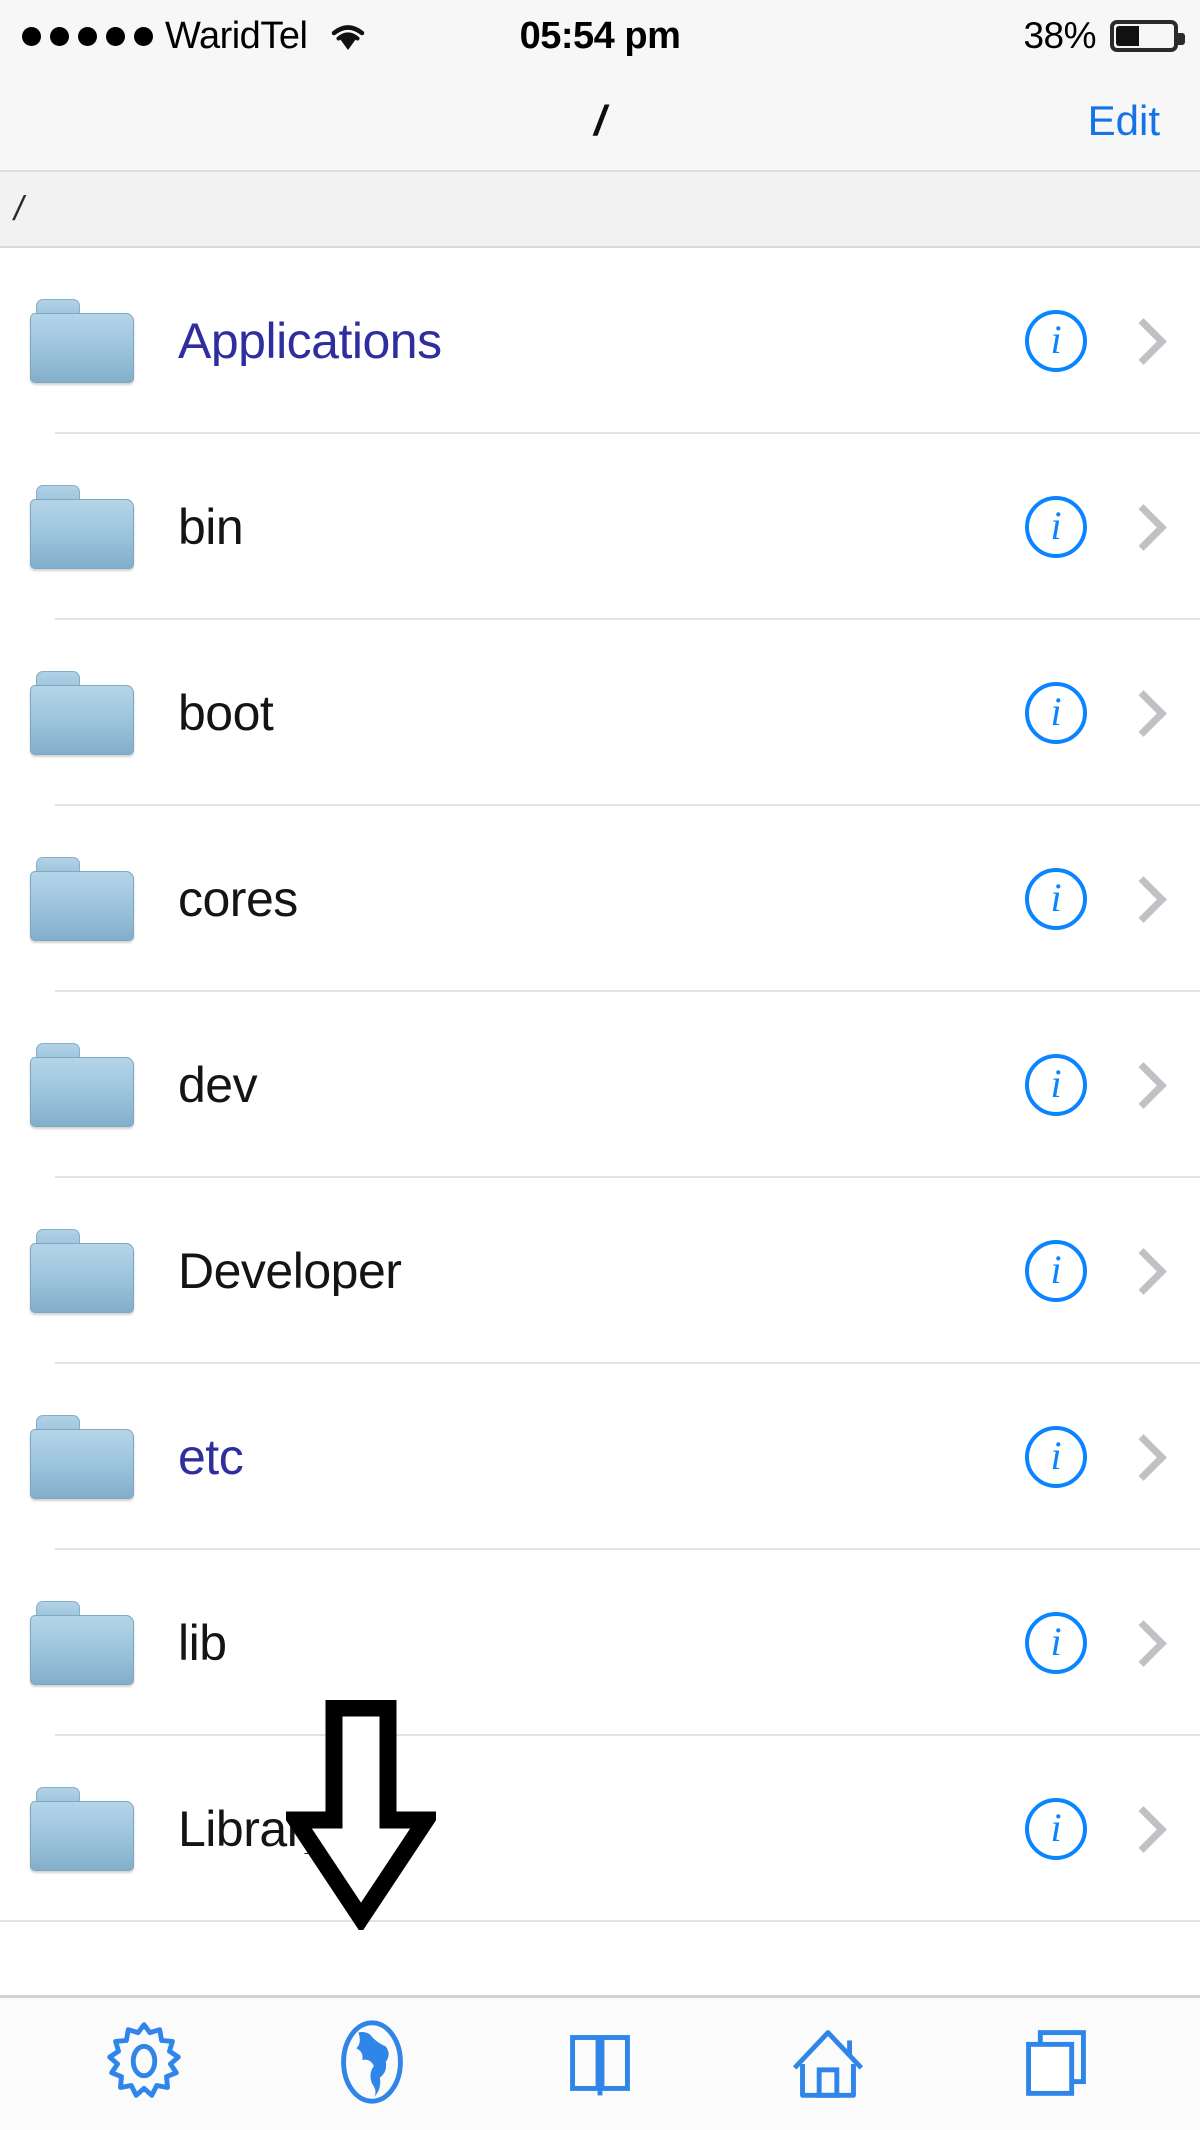 This screenshot has height=2130, width=1200. I want to click on file-row: cores i, so click(600, 899).